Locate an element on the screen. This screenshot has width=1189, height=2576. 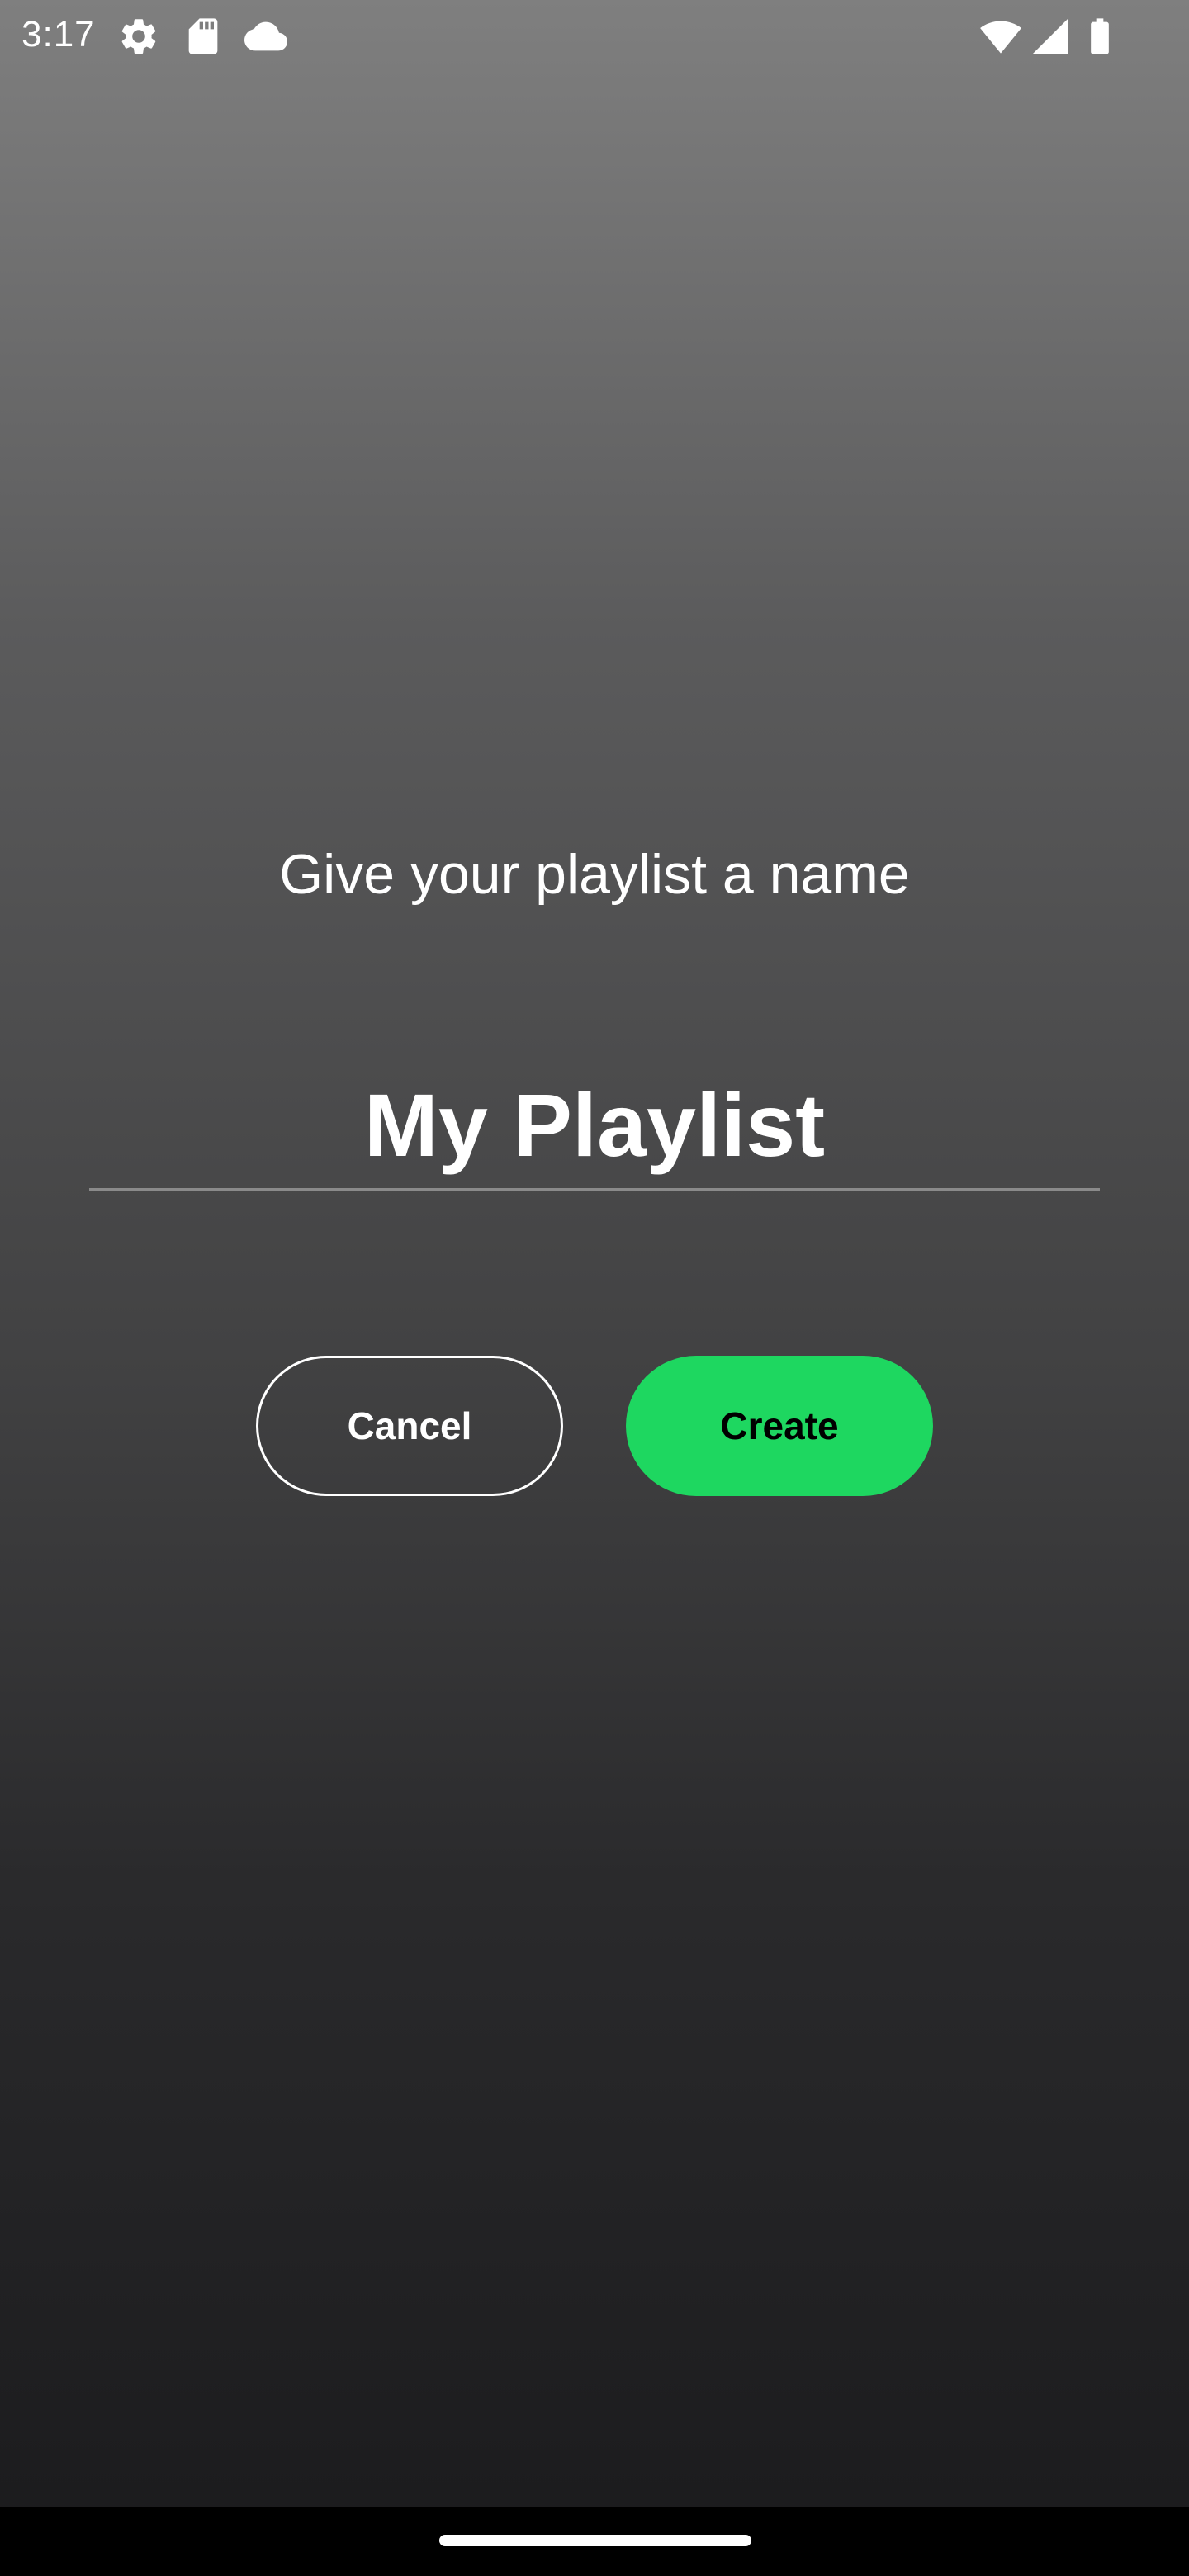
wifi-icon is located at coordinates (1000, 37).